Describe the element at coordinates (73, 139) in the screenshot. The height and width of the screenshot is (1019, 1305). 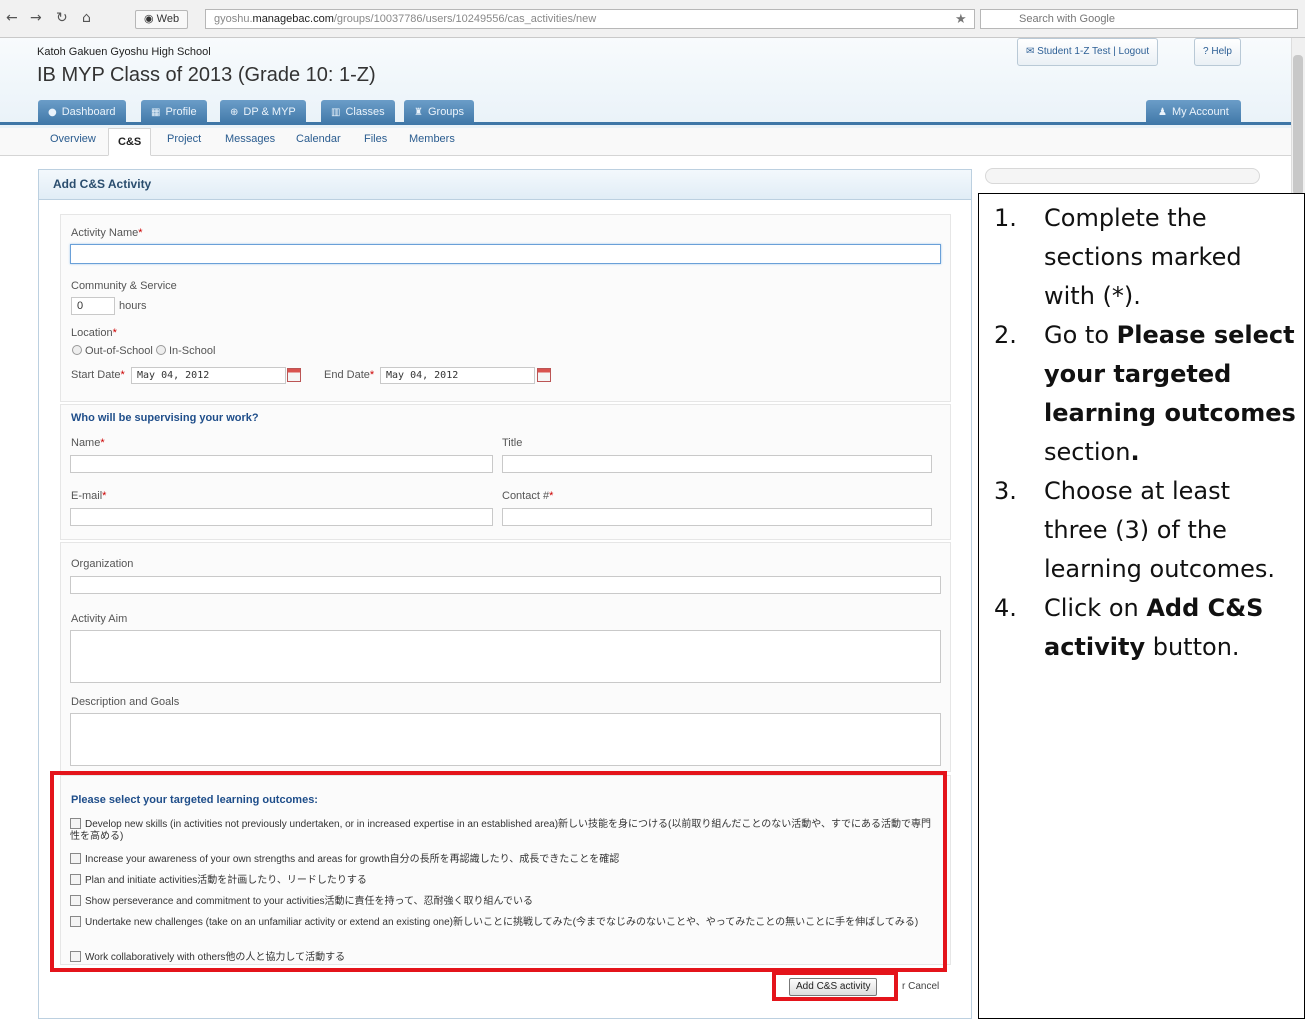
I see `subnav-overview: Overview` at that location.